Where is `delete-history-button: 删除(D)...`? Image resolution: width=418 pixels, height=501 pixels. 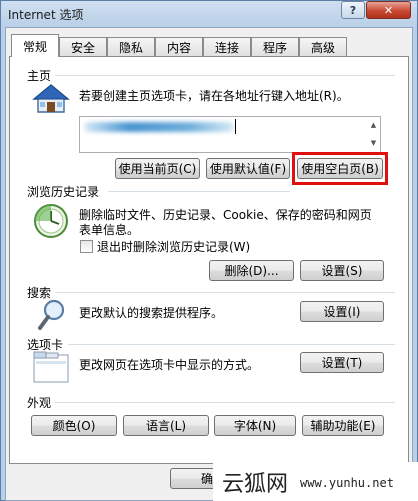 delete-history-button: 删除(D)... is located at coordinates (251, 270).